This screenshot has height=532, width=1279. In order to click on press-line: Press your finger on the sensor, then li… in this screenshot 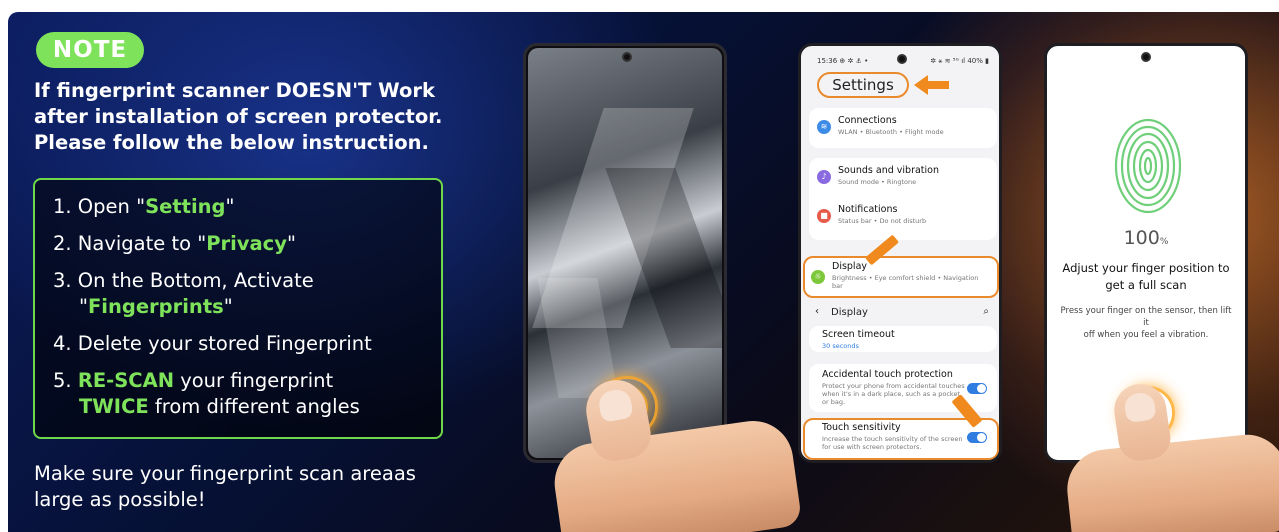, I will do `click(1146, 317)`.